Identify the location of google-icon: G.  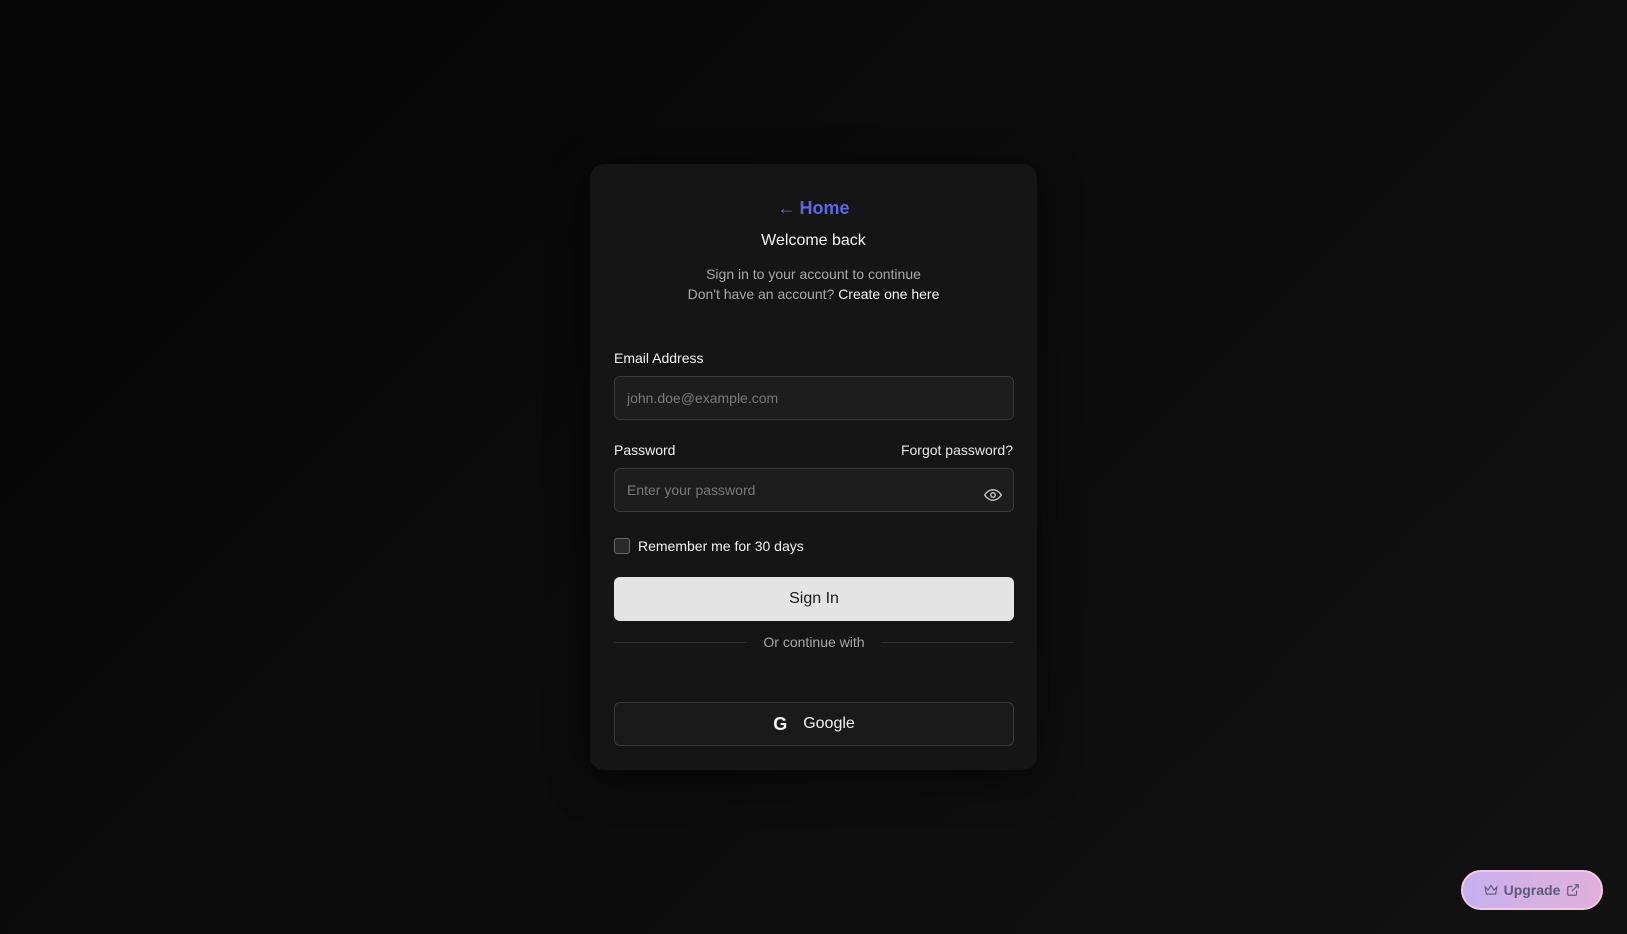
(780, 723).